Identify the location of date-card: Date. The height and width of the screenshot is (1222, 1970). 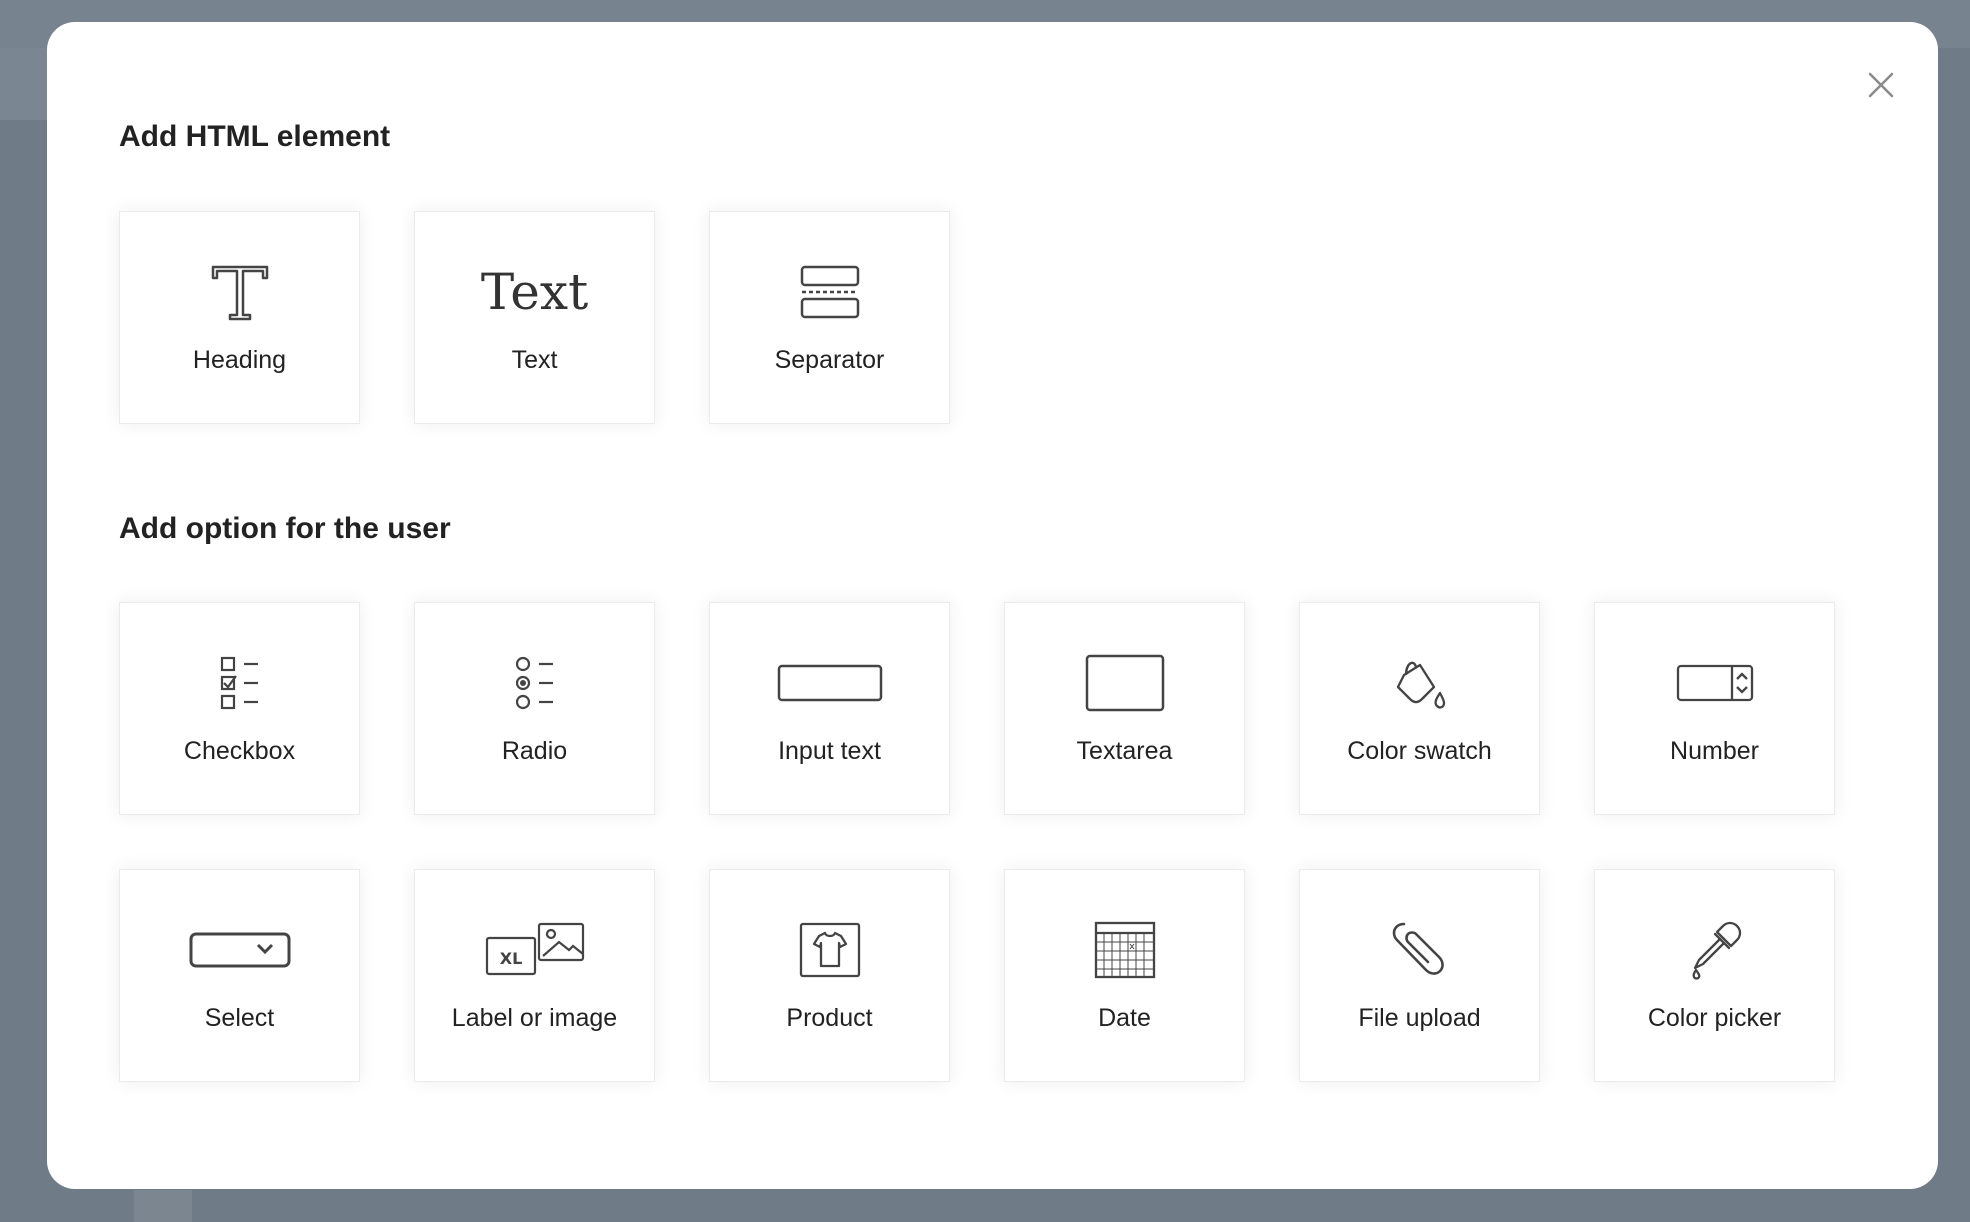
(1124, 975).